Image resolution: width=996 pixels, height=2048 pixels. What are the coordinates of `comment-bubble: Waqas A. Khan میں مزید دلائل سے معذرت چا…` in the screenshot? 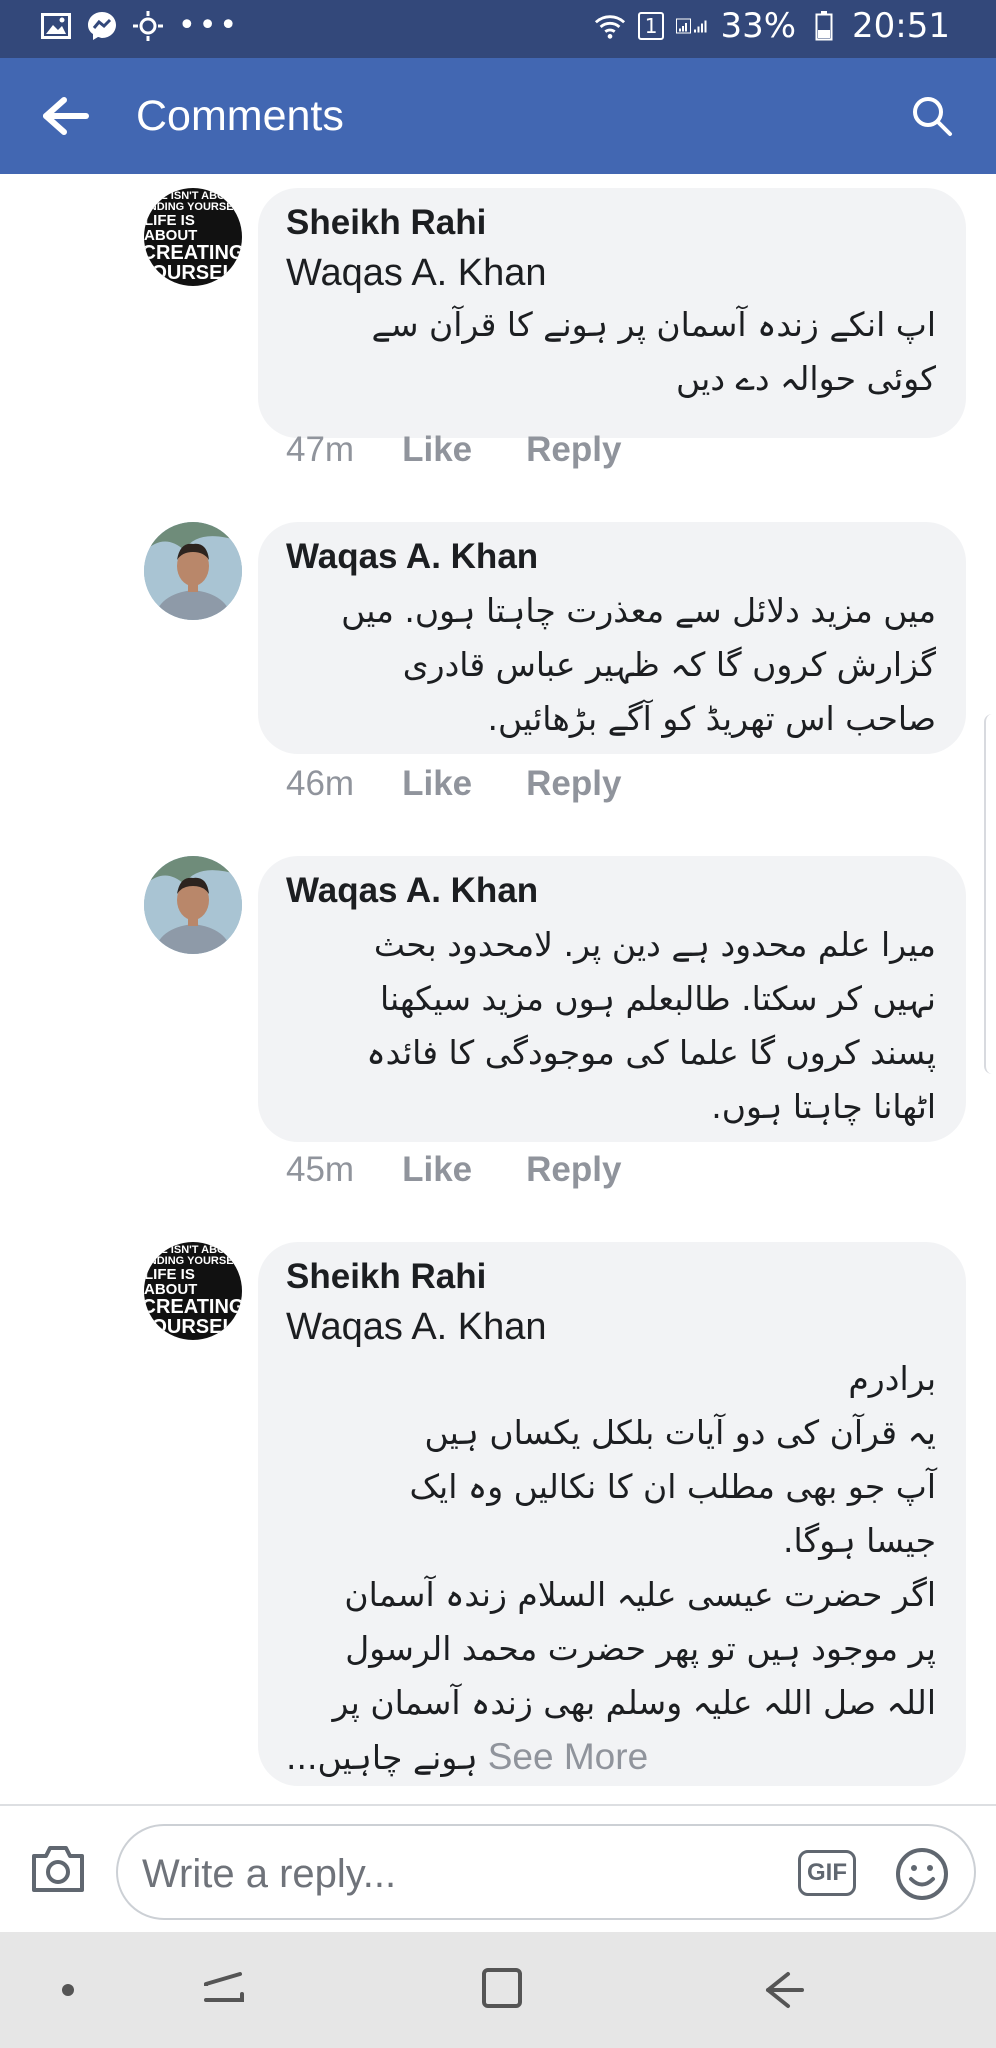 It's located at (612, 638).